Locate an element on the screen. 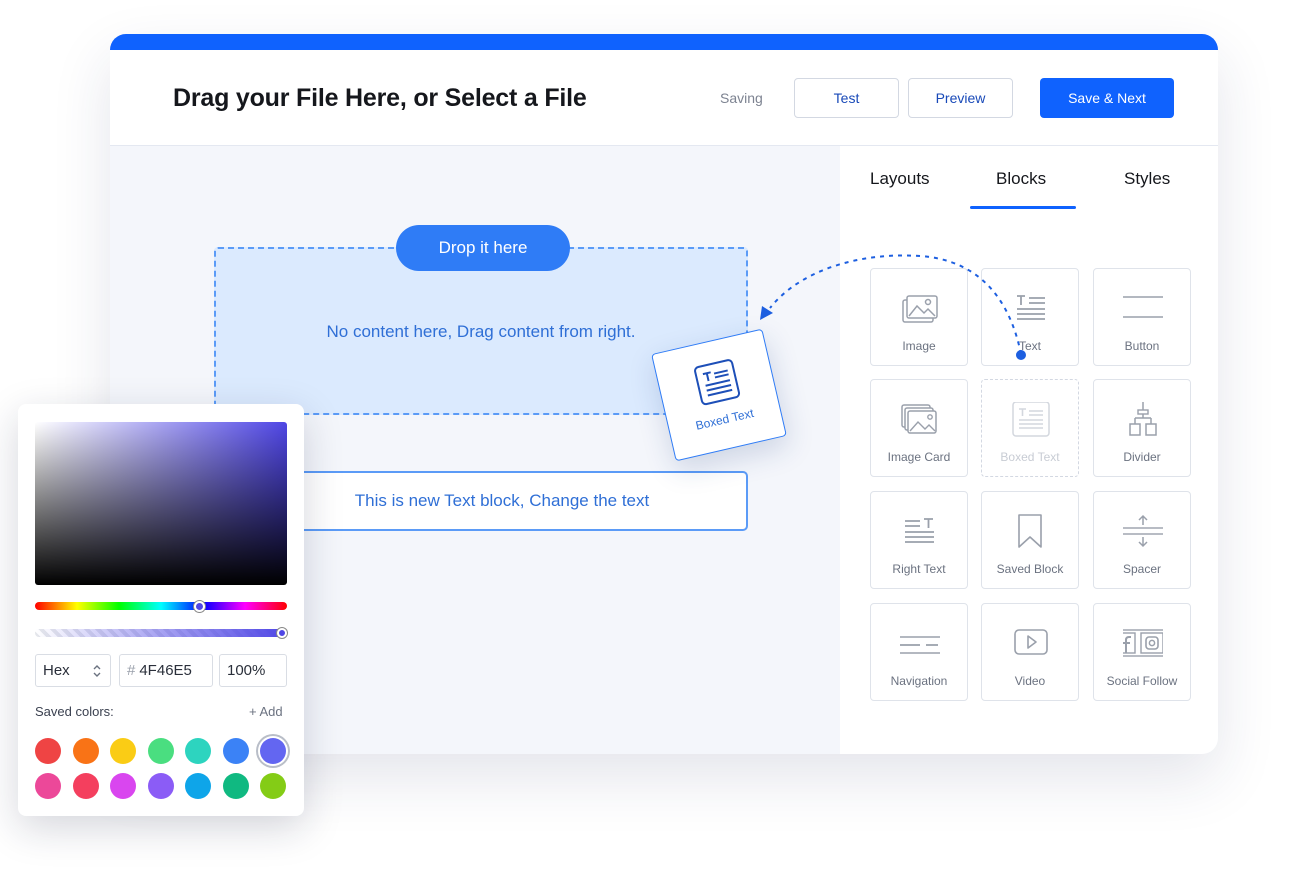 The height and width of the screenshot is (890, 1301). bookmark-icon is located at coordinates (1030, 531).